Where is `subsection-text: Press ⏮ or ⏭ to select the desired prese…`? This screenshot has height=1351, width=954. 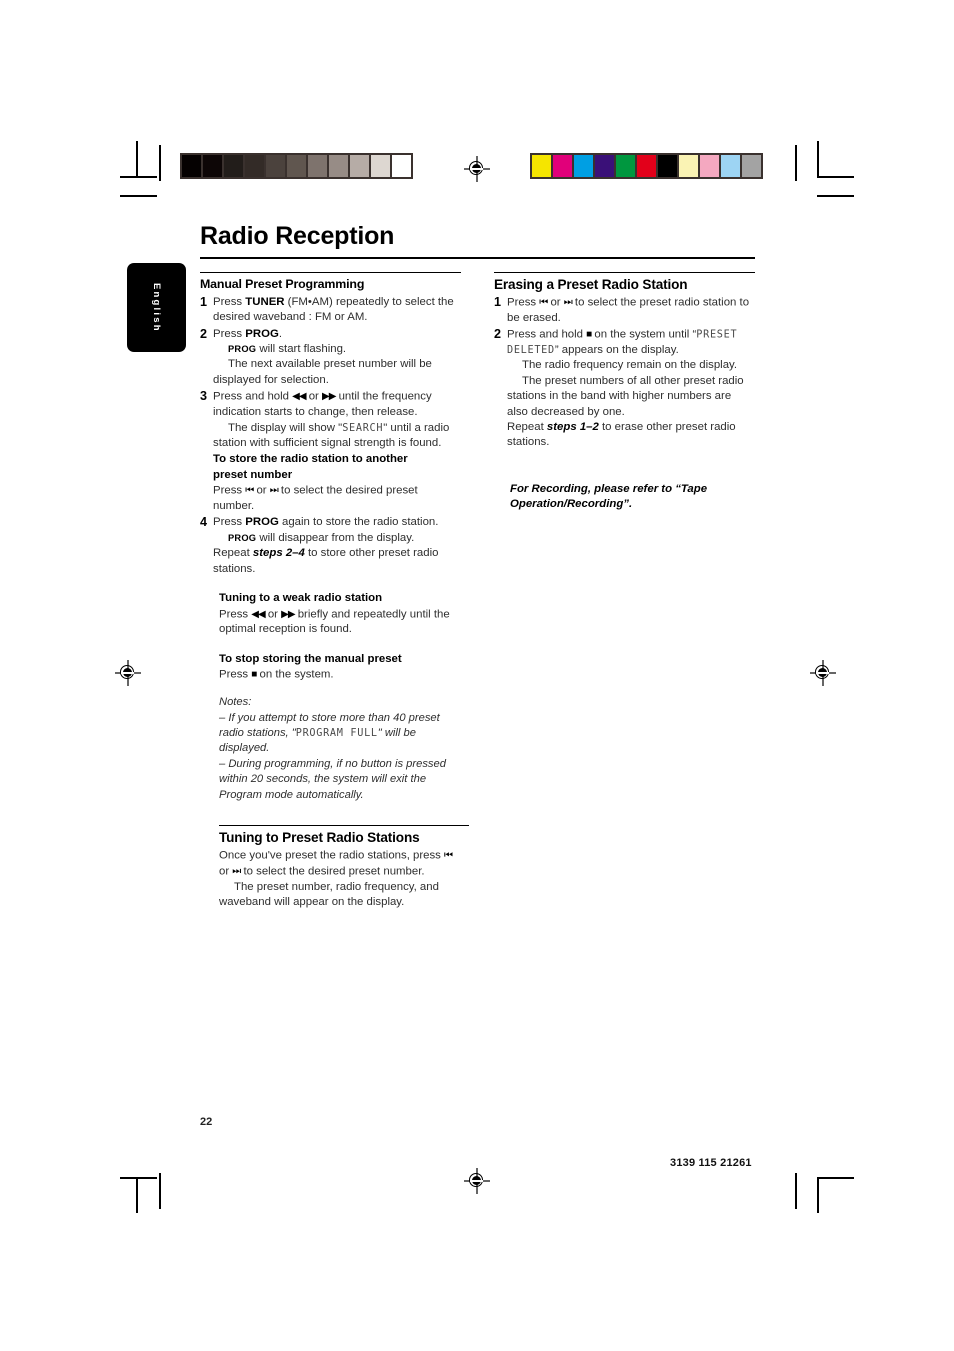
subsection-text: Press ⏮ or ⏭ to select the desired prese… is located at coordinates (337, 498).